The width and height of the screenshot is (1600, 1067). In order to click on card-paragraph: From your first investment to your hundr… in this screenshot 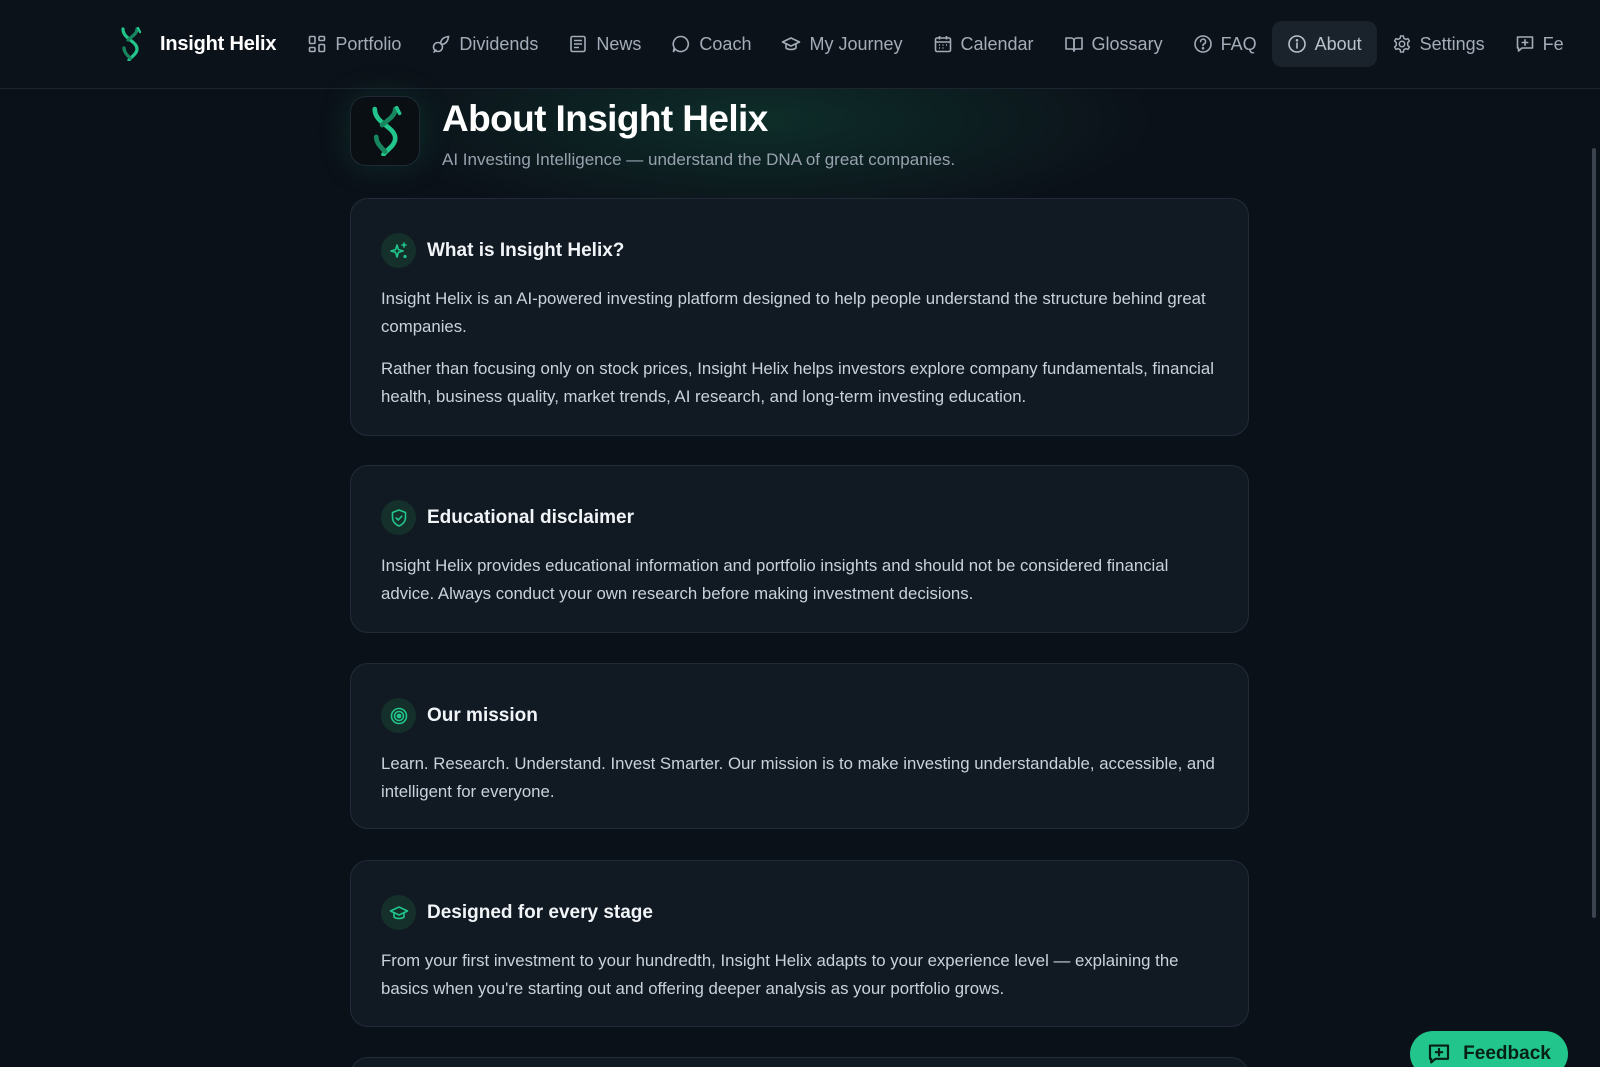, I will do `click(780, 974)`.